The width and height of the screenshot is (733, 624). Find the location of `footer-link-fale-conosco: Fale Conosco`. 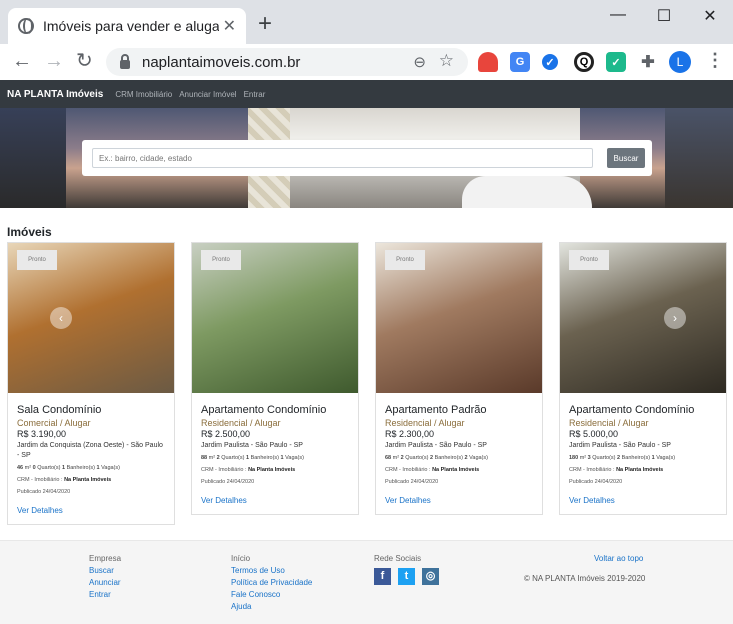

footer-link-fale-conosco: Fale Conosco is located at coordinates (271, 595).